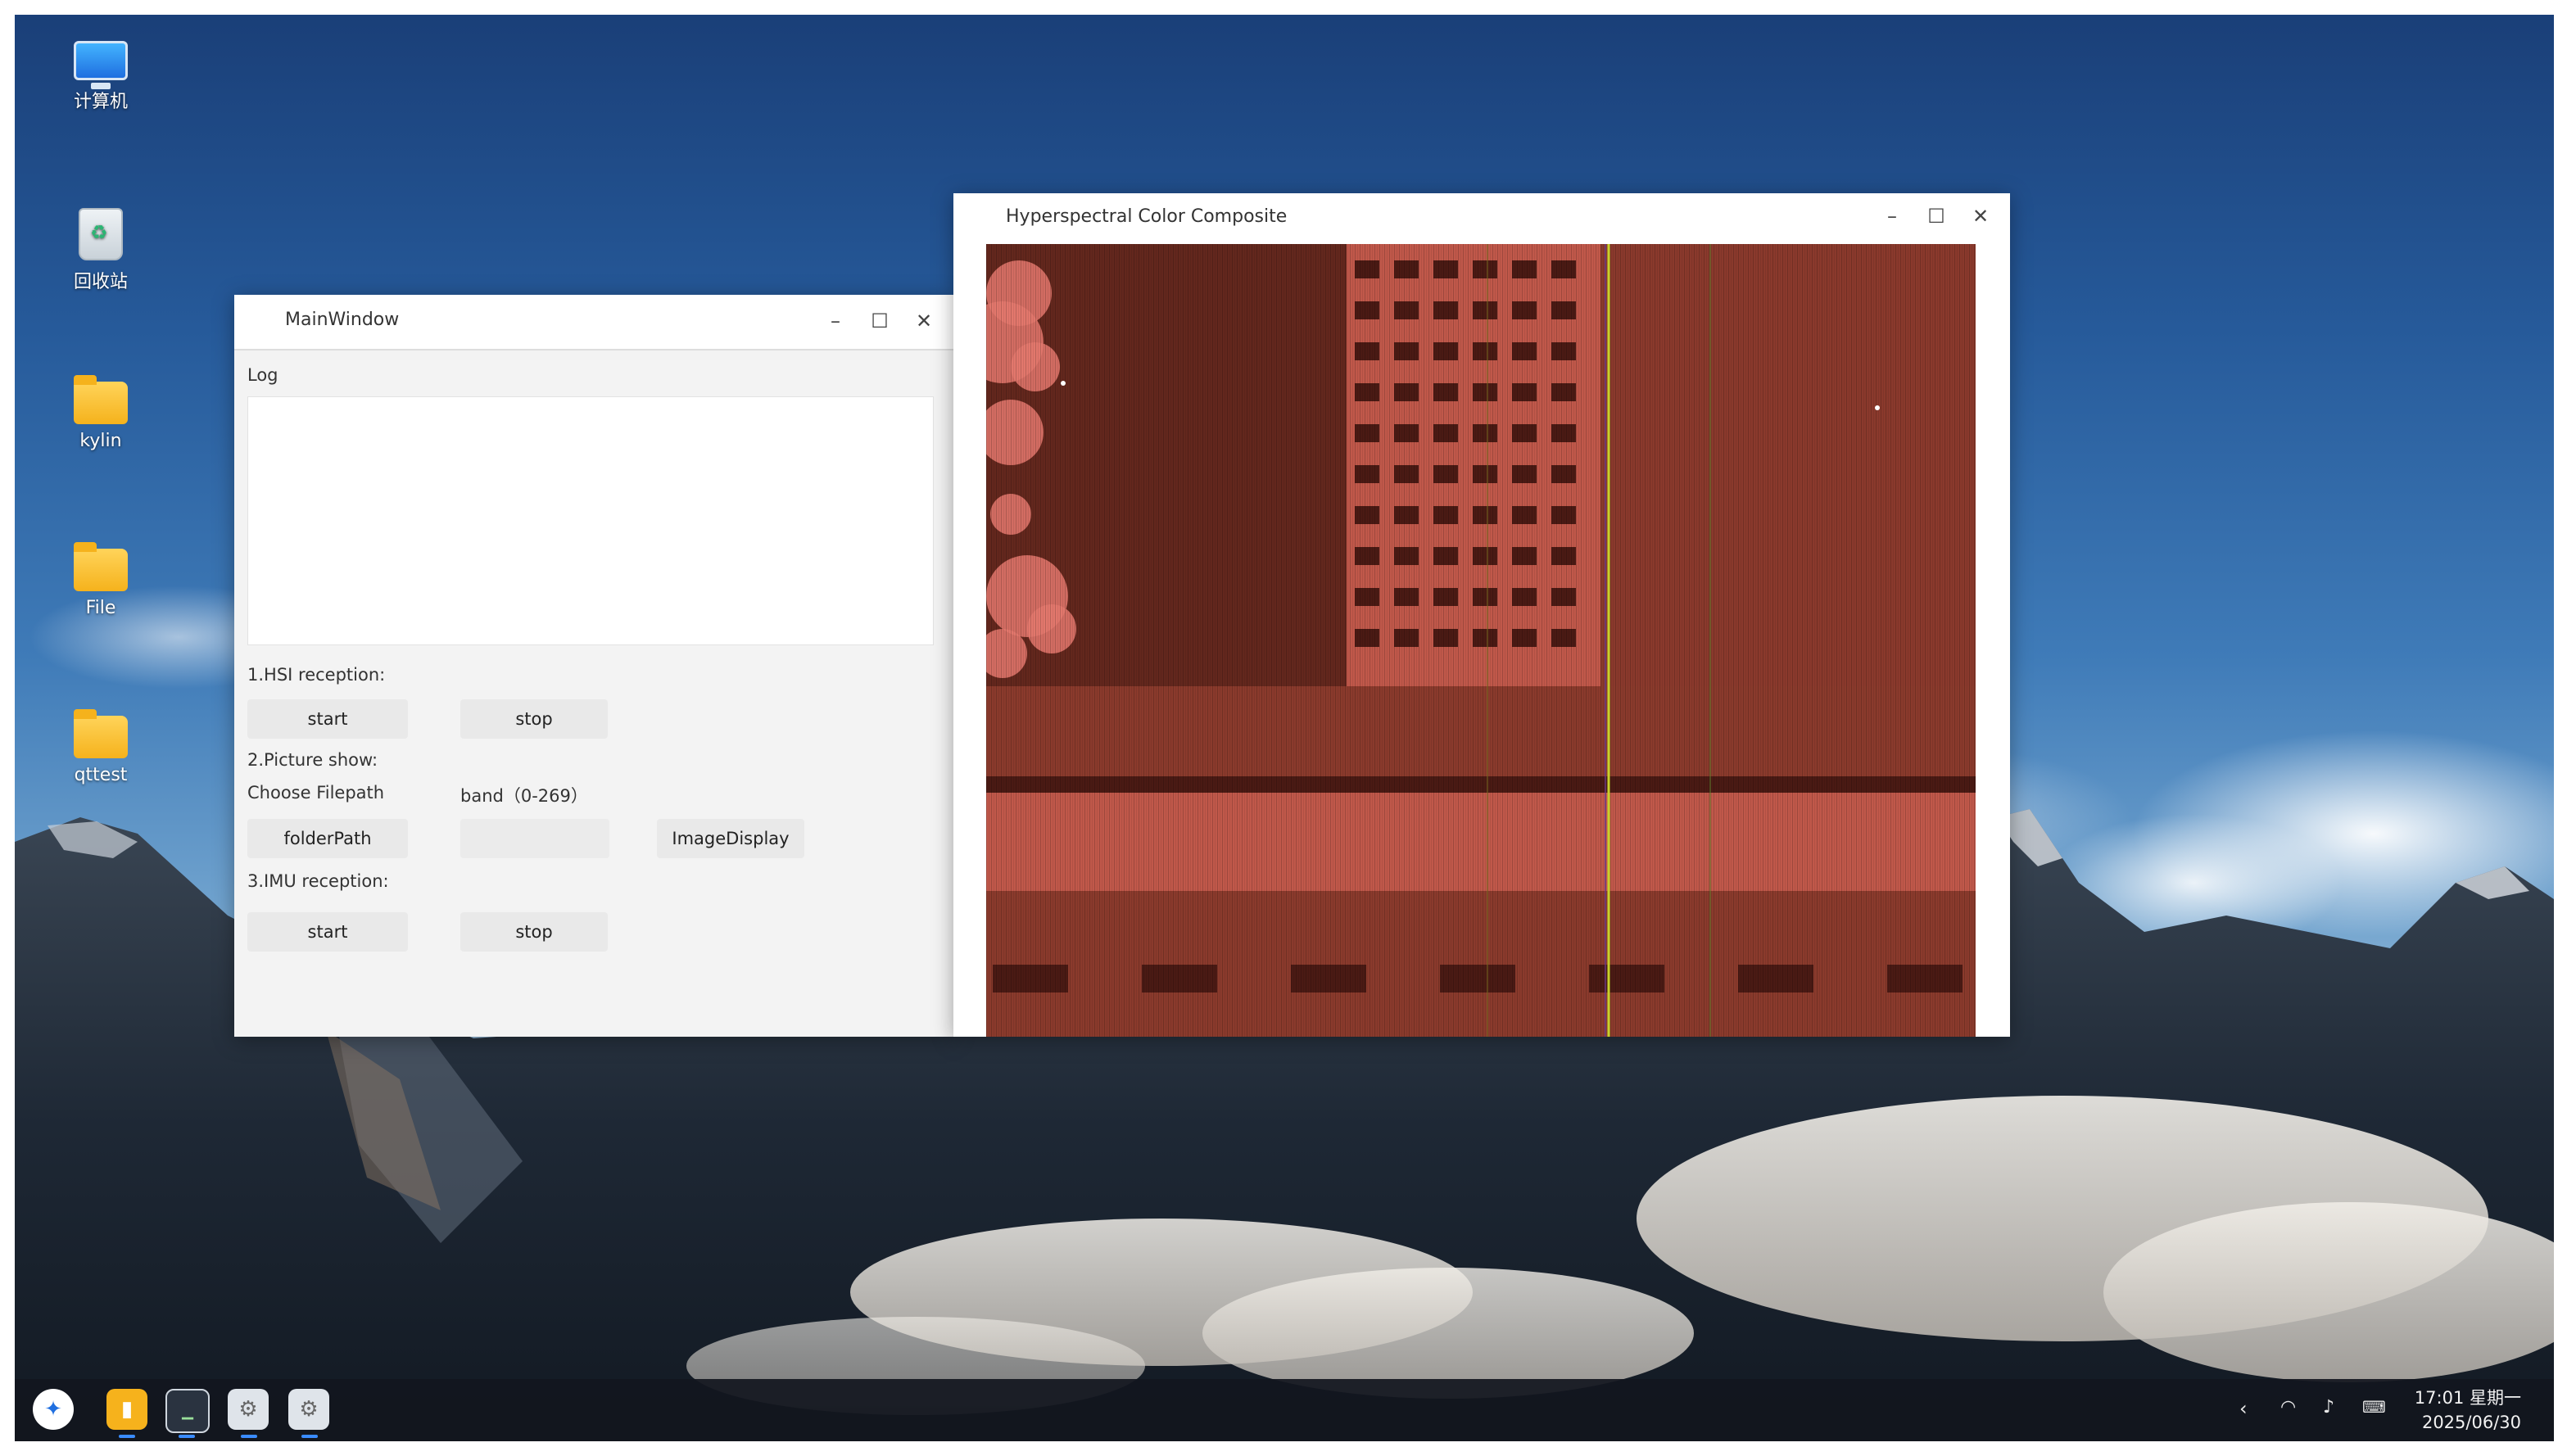 The image size is (2567, 1456). Describe the element at coordinates (262, 375) in the screenshot. I see `log-label: Log` at that location.